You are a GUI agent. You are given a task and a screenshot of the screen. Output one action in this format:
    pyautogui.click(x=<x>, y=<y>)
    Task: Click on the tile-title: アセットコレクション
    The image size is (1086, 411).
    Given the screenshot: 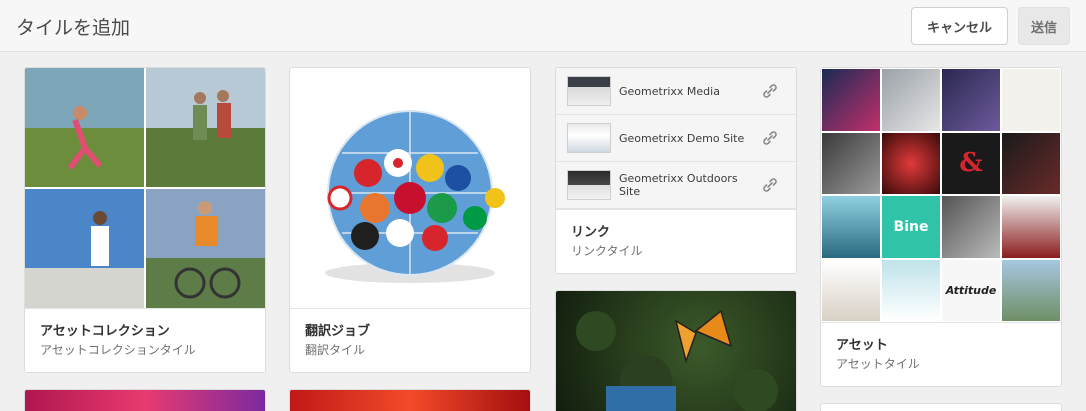 What is the action you would take?
    pyautogui.click(x=105, y=331)
    